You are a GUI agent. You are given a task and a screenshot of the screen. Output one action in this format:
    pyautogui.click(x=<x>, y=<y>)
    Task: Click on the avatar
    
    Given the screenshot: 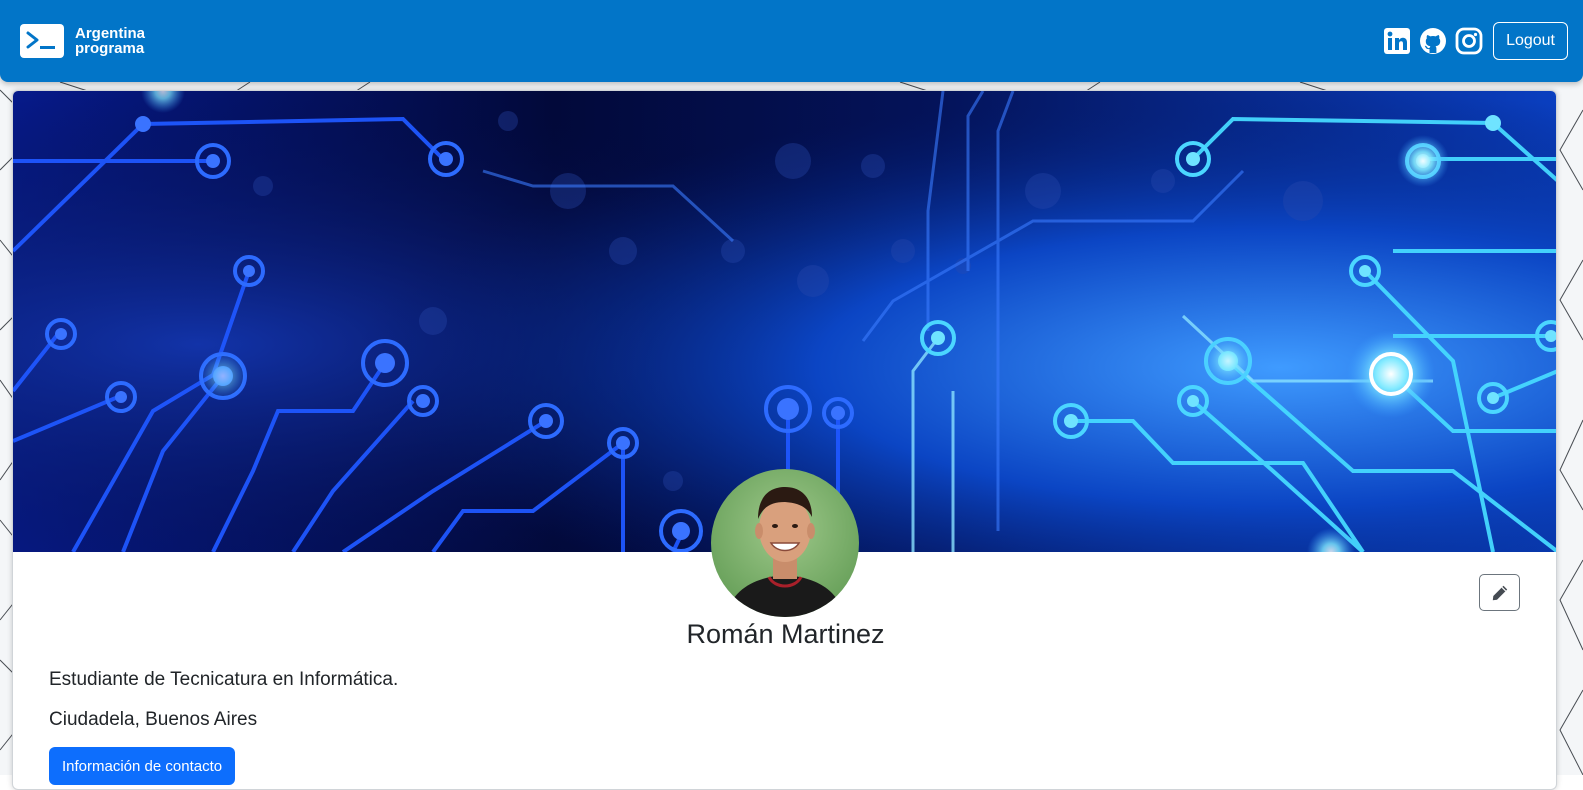 What is the action you would take?
    pyautogui.click(x=785, y=543)
    